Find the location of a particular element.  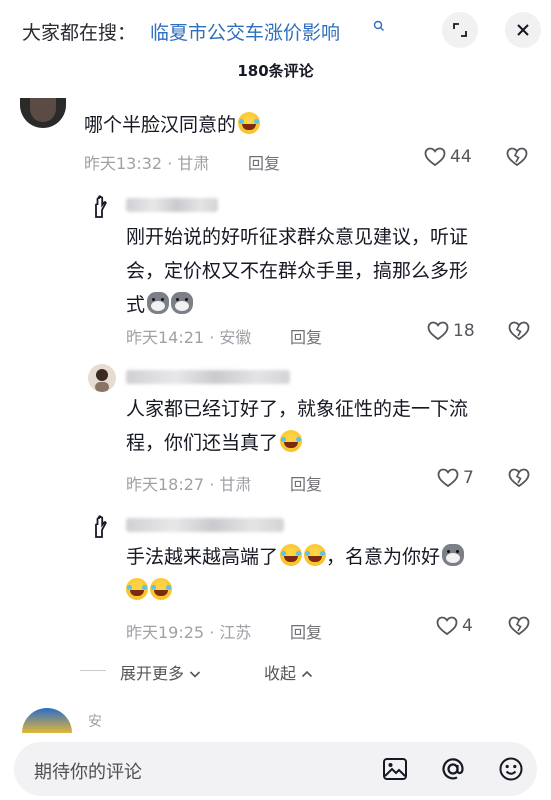

reply-time-location: 昨天18:27 · 甘肃 is located at coordinates (189, 484).